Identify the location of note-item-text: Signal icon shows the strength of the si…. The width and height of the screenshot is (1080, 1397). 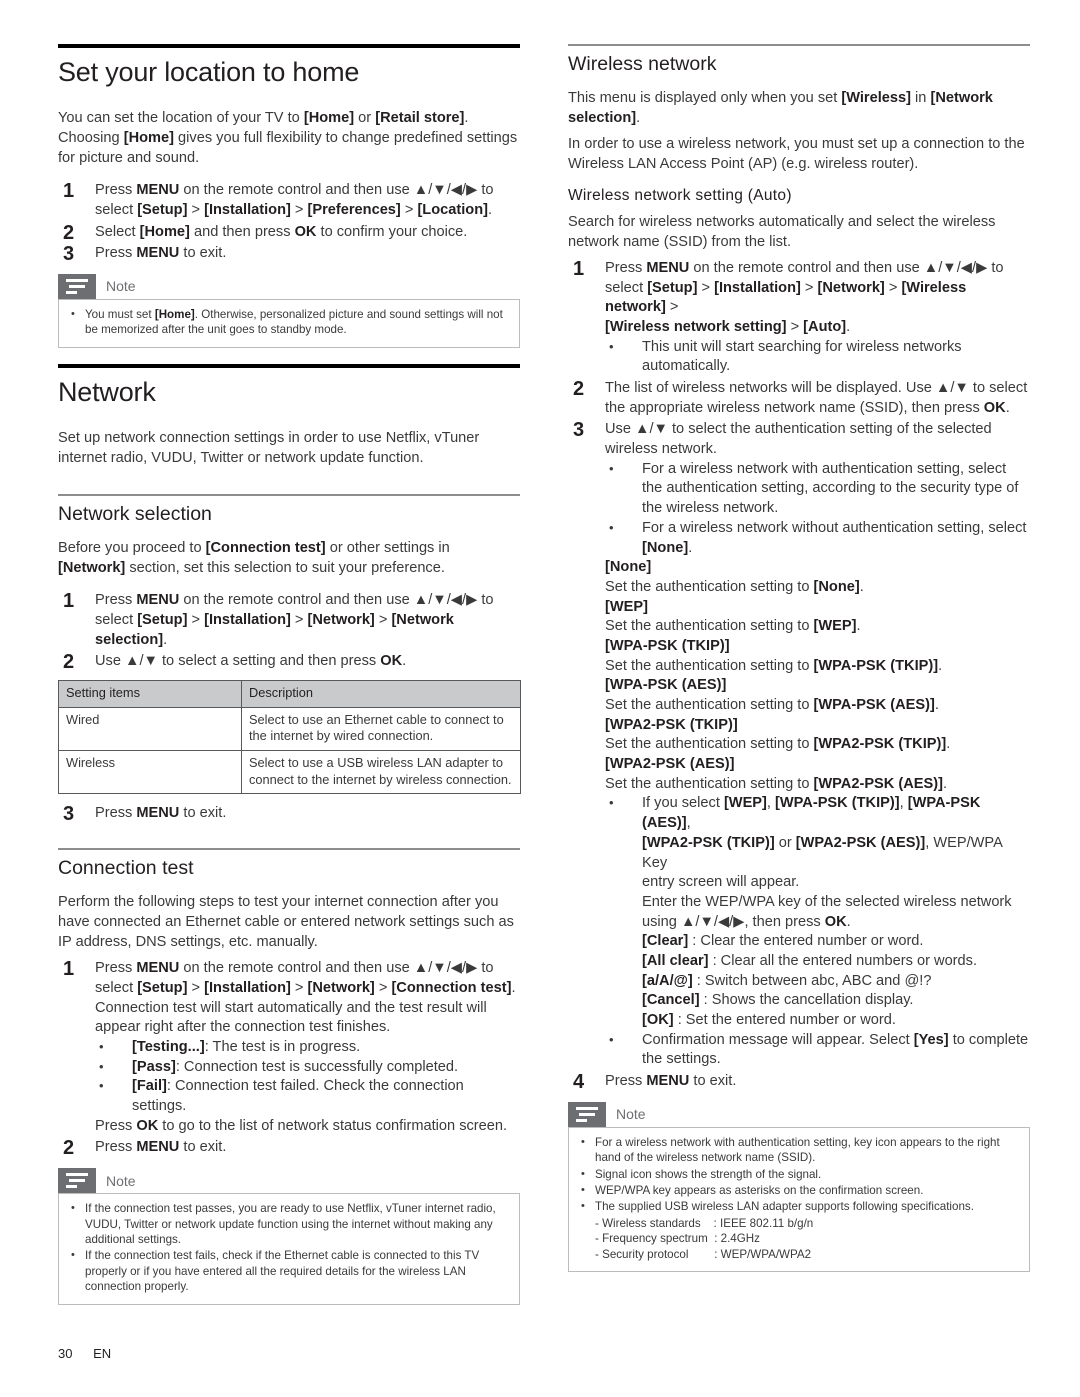
(708, 1174).